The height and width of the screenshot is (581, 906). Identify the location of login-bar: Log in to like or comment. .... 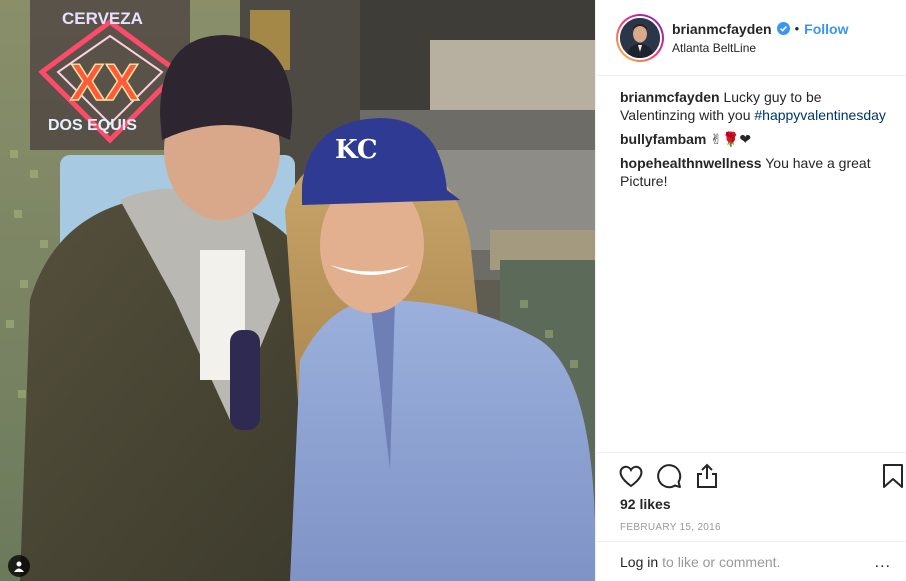
(751, 561).